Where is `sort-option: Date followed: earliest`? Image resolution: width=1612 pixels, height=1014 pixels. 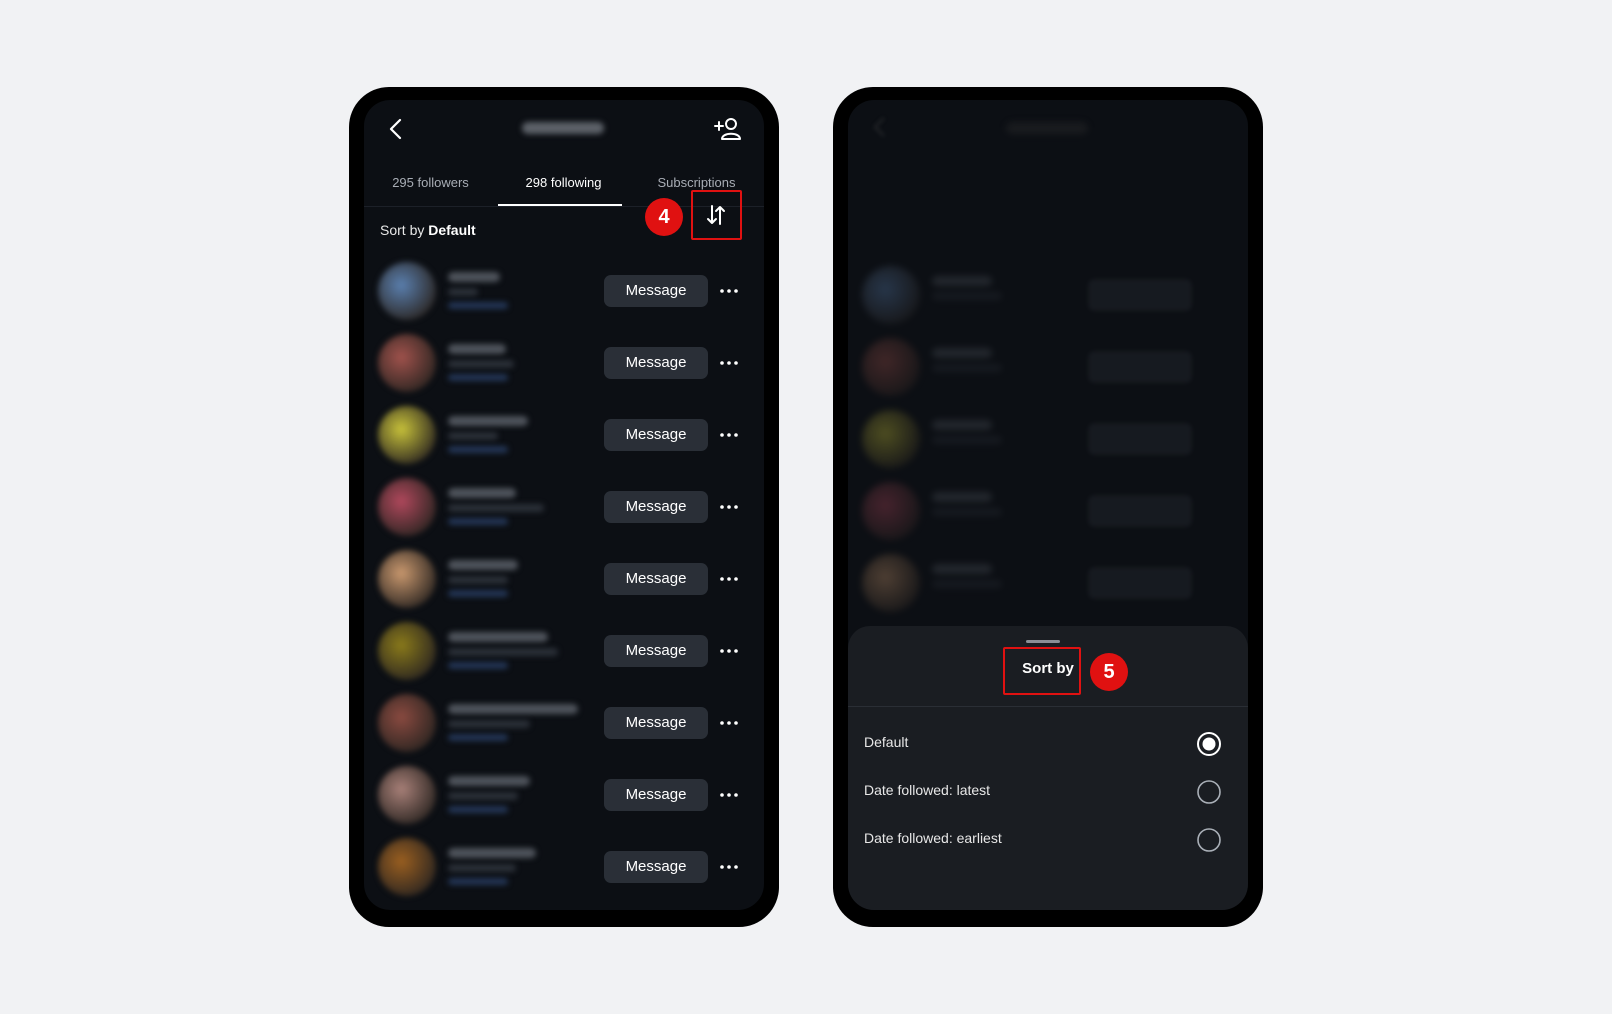
sort-option: Date followed: earliest is located at coordinates (1048, 840).